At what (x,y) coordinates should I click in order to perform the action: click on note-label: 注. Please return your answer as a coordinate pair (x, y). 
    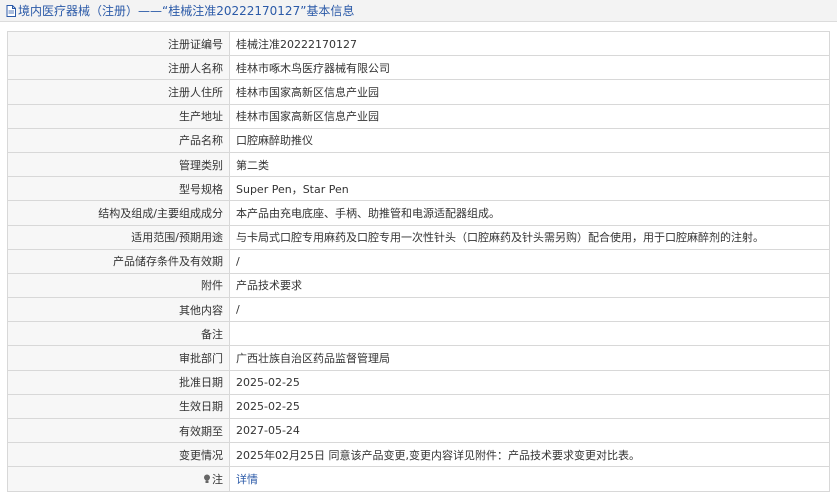
    Looking at the image, I should click on (217, 479).